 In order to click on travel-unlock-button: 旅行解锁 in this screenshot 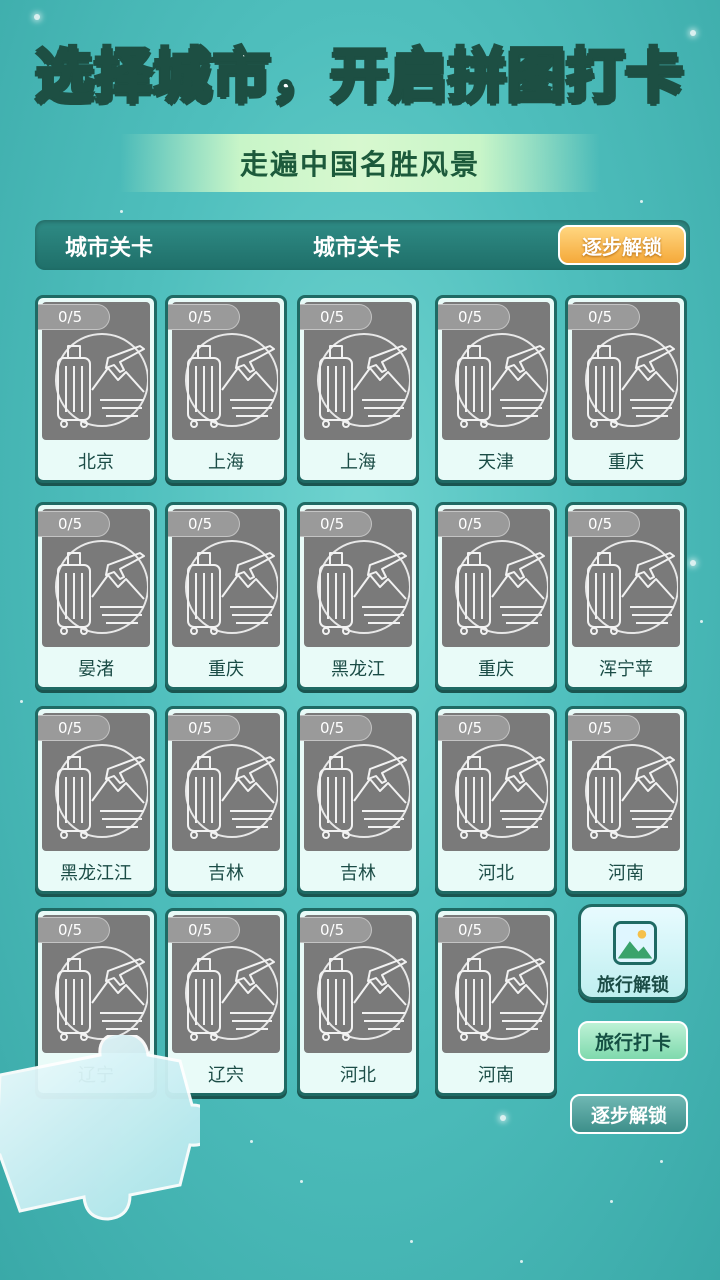, I will do `click(633, 952)`.